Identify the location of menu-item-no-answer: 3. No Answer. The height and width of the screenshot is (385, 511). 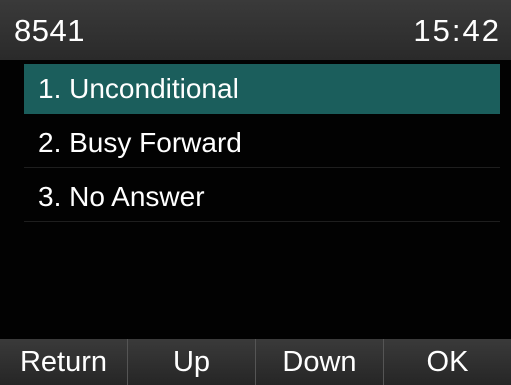
(262, 197).